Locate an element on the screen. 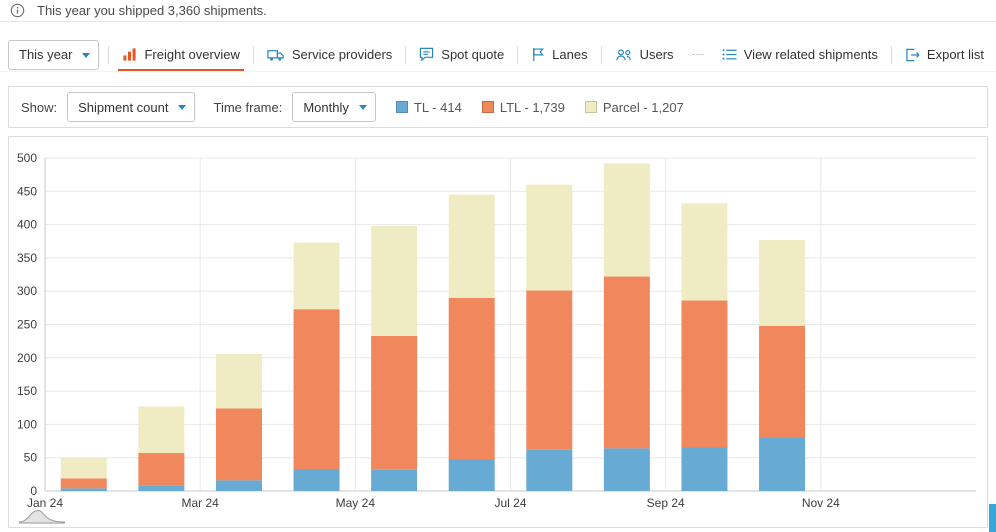 The height and width of the screenshot is (532, 996). legend-item-ltl: LTL - 1,739 is located at coordinates (523, 107).